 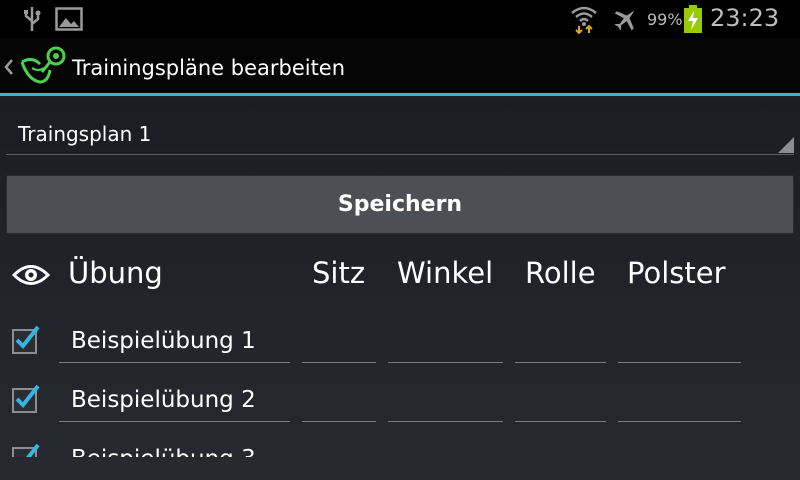 I want to click on battery-percentage: 99%, so click(x=665, y=19).